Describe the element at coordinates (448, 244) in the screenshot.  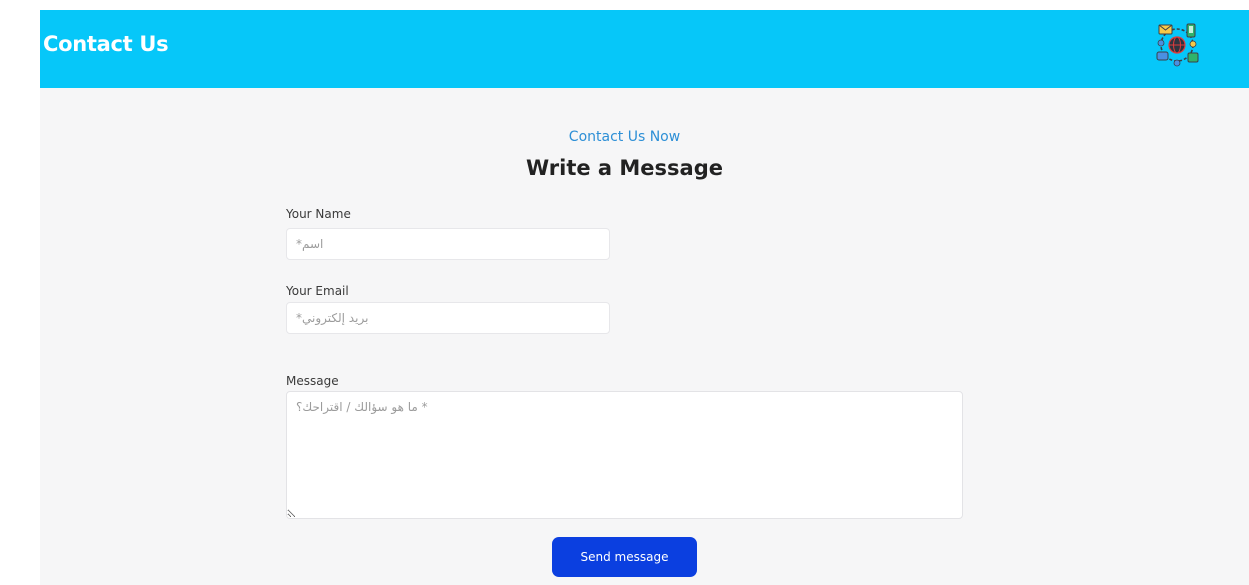
I see `name-input` at that location.